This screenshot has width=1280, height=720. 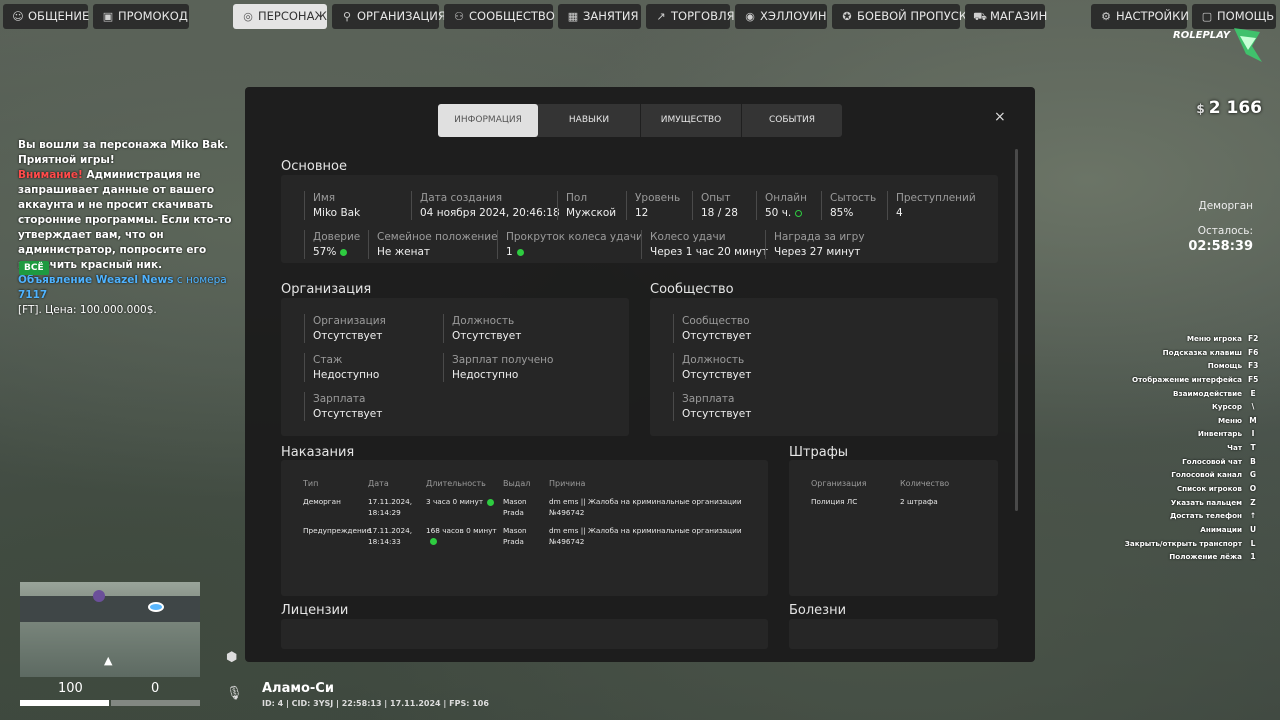 I want to click on minimap-player-icon, so click(x=156, y=607).